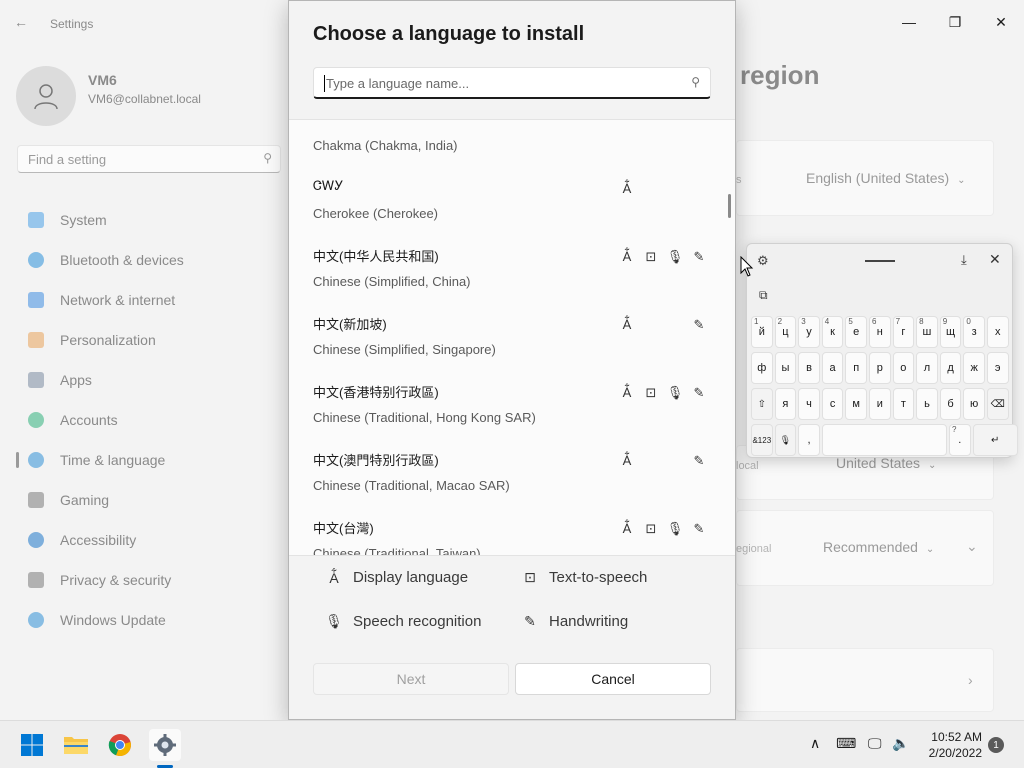 This screenshot has width=1024, height=768. I want to click on key: д, so click(950, 368).